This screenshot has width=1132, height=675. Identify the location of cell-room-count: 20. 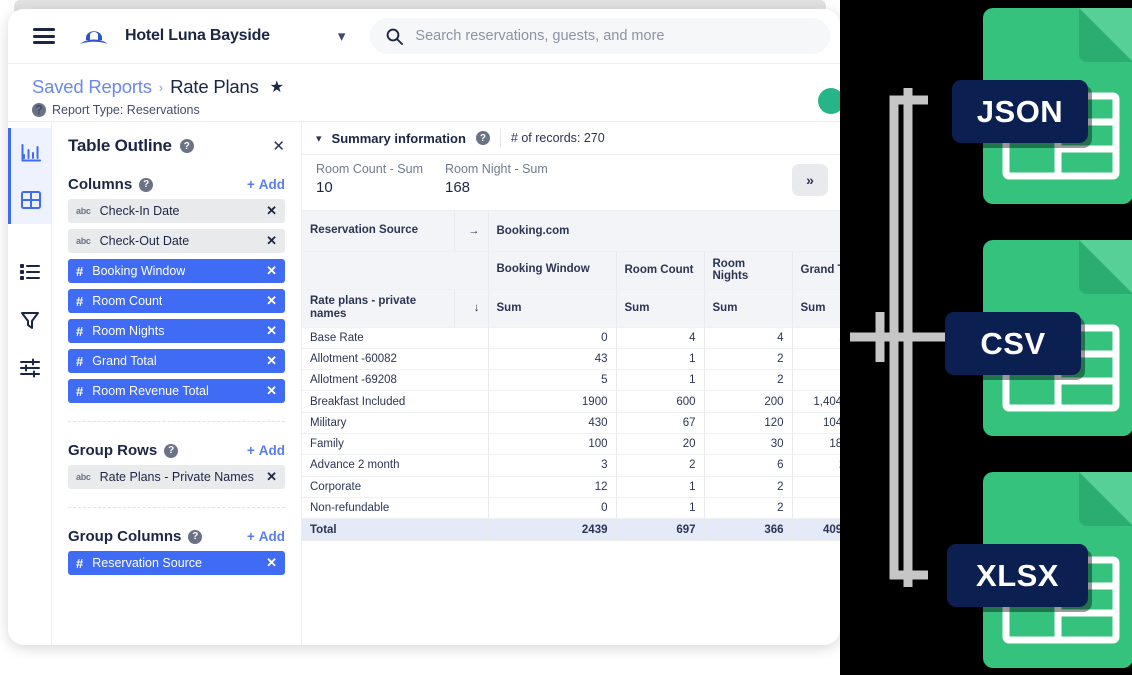
(660, 444).